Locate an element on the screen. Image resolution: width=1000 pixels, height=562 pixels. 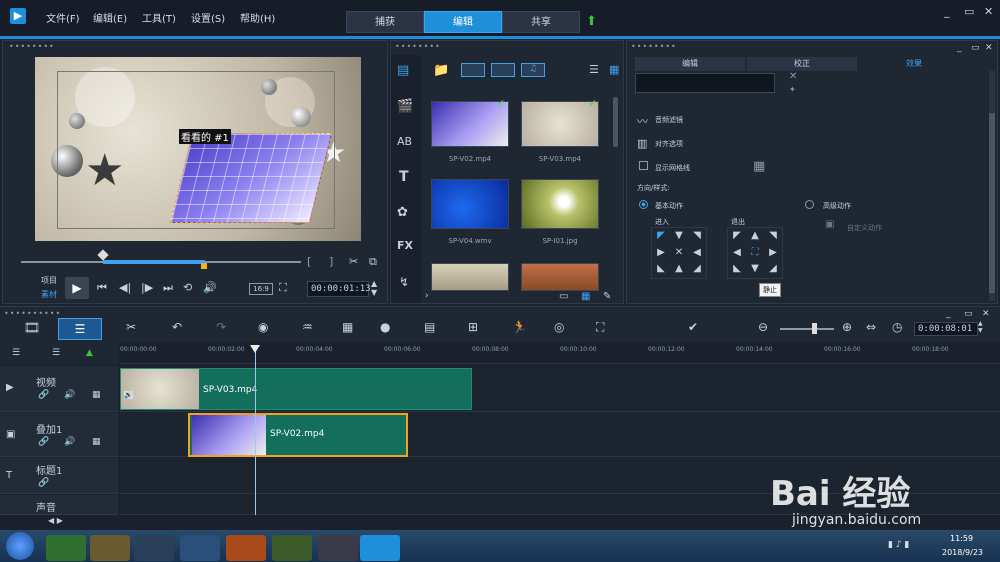
panel-grip: •••••••••• is located at coordinates (32, 313).